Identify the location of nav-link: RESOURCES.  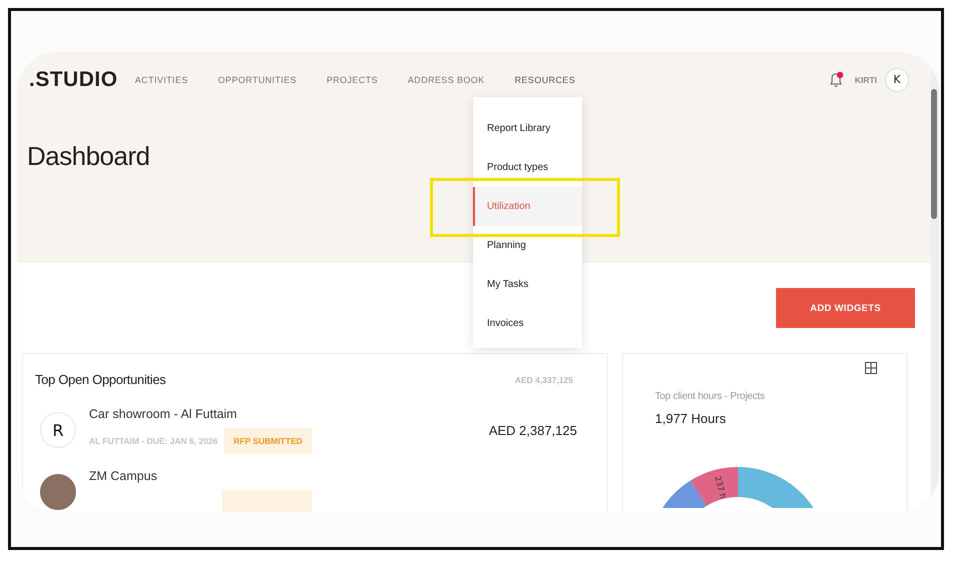
(545, 79).